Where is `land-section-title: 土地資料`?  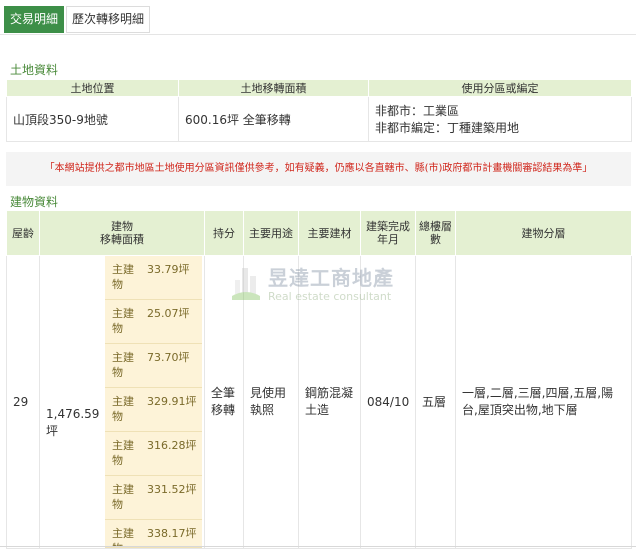 land-section-title: 土地資料 is located at coordinates (34, 70).